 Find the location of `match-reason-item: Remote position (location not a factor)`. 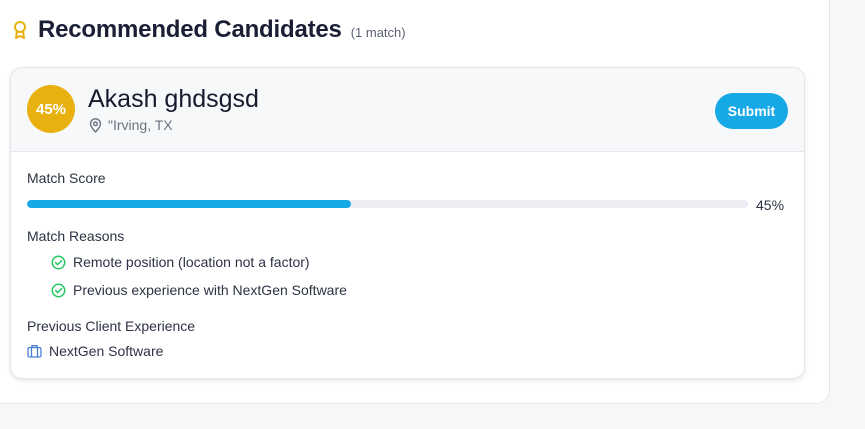

match-reason-item: Remote position (location not a factor) is located at coordinates (180, 262).